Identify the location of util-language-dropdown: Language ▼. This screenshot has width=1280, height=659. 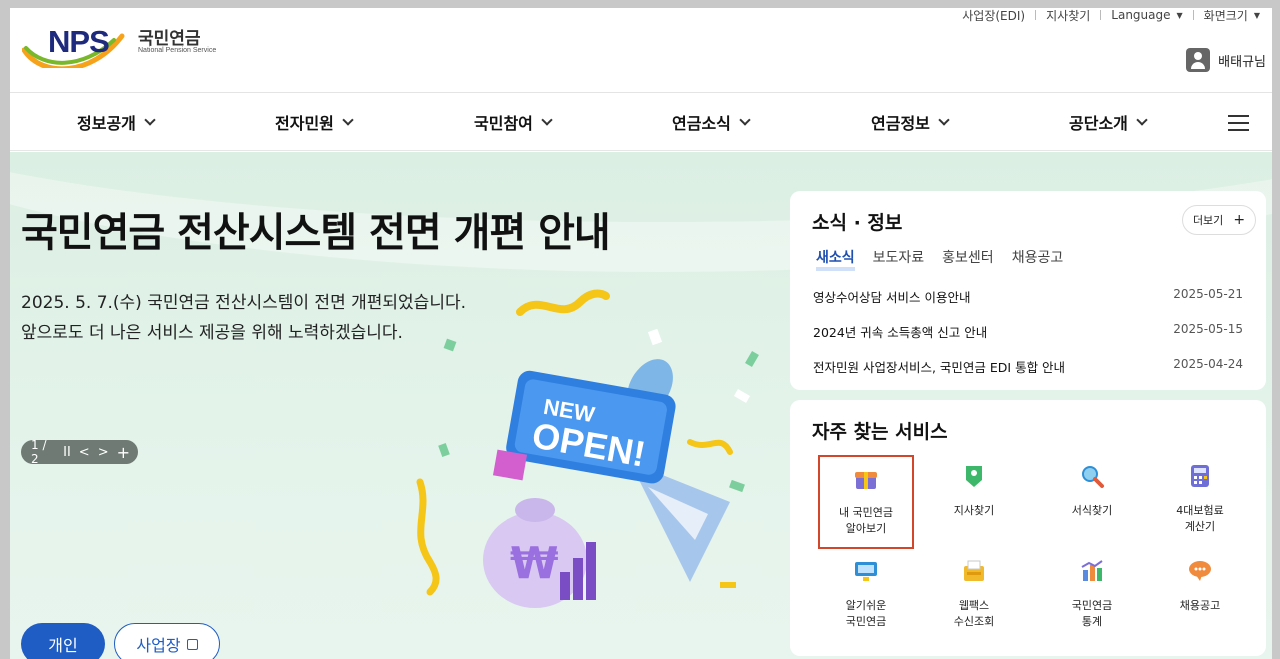
(1146, 15).